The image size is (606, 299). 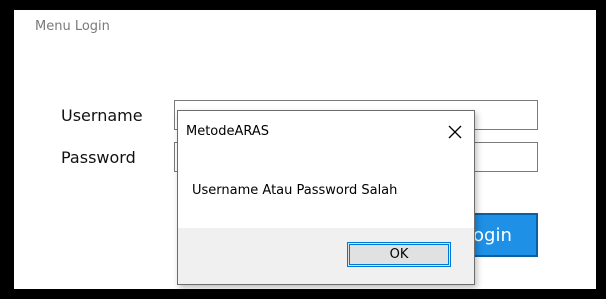 What do you see at coordinates (326, 129) in the screenshot?
I see `dialog-titlebar: MetodeARAS` at bounding box center [326, 129].